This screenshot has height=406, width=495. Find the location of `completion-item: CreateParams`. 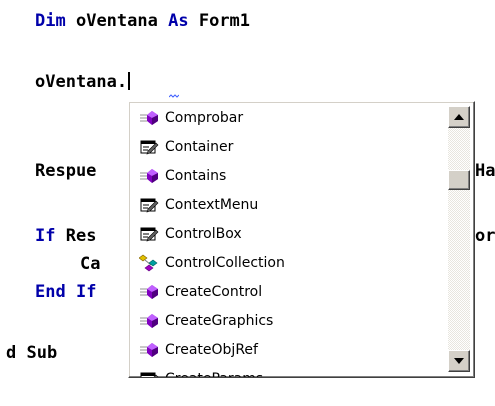

completion-item: CreateParams is located at coordinates (288, 371).